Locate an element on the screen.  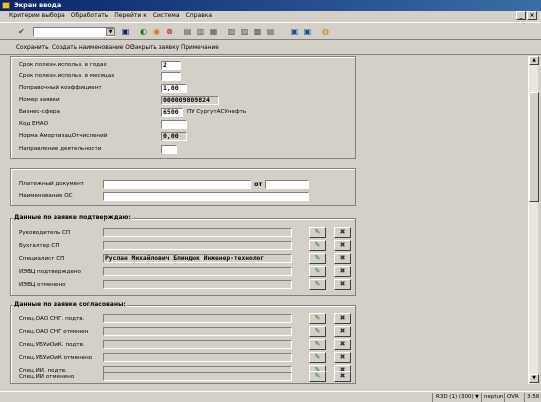
next-page-icon: ▩ is located at coordinates (257, 31).